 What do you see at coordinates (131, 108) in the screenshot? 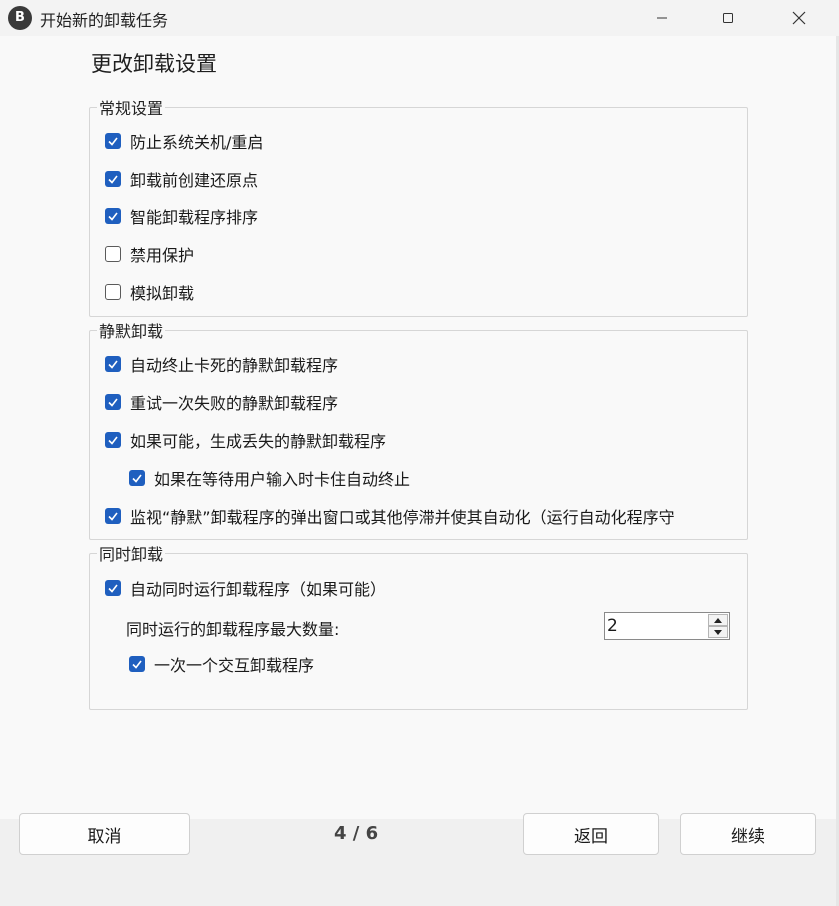
I see `group-general-legend: 常规设置` at bounding box center [131, 108].